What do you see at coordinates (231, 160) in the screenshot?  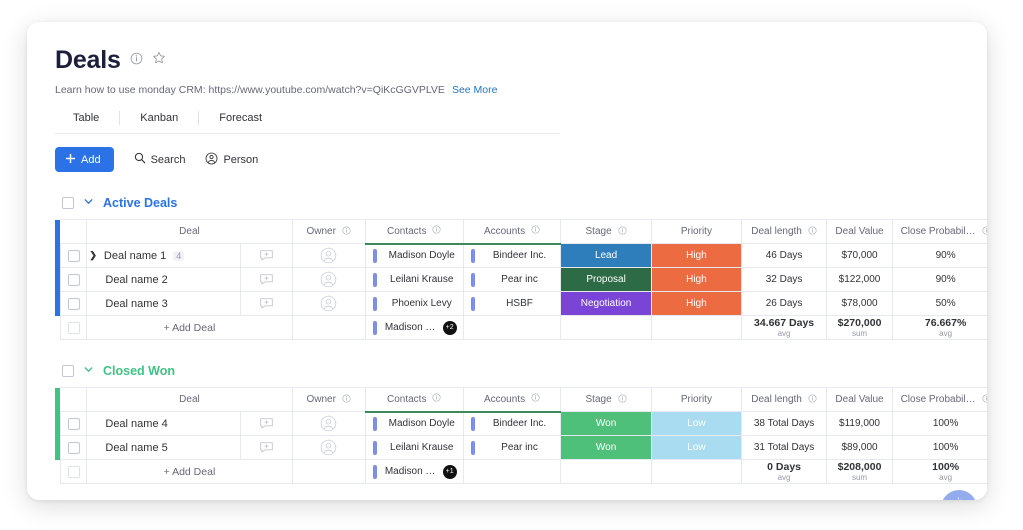 I see `person-filter-button: Person` at bounding box center [231, 160].